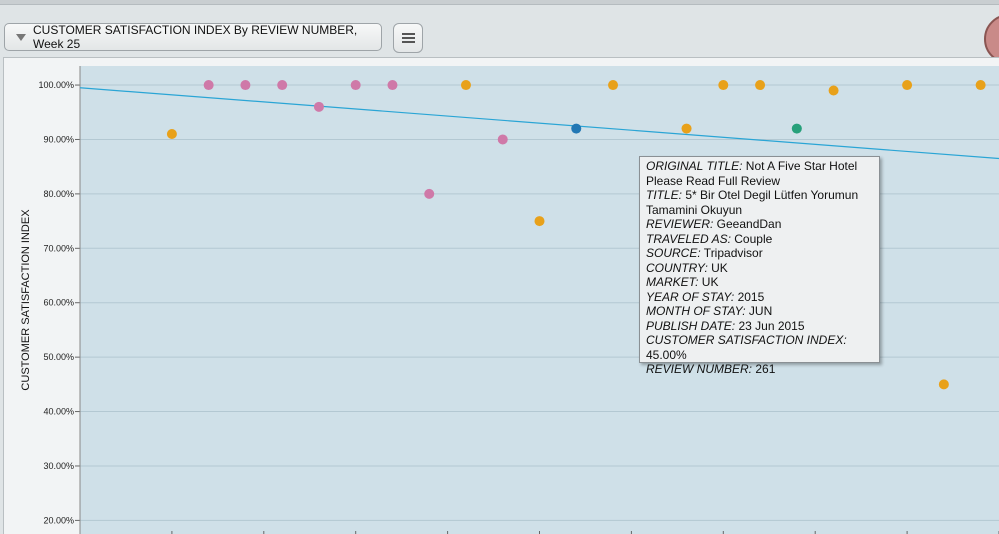  I want to click on tooltip-field-name: MARKET:, so click(672, 282).